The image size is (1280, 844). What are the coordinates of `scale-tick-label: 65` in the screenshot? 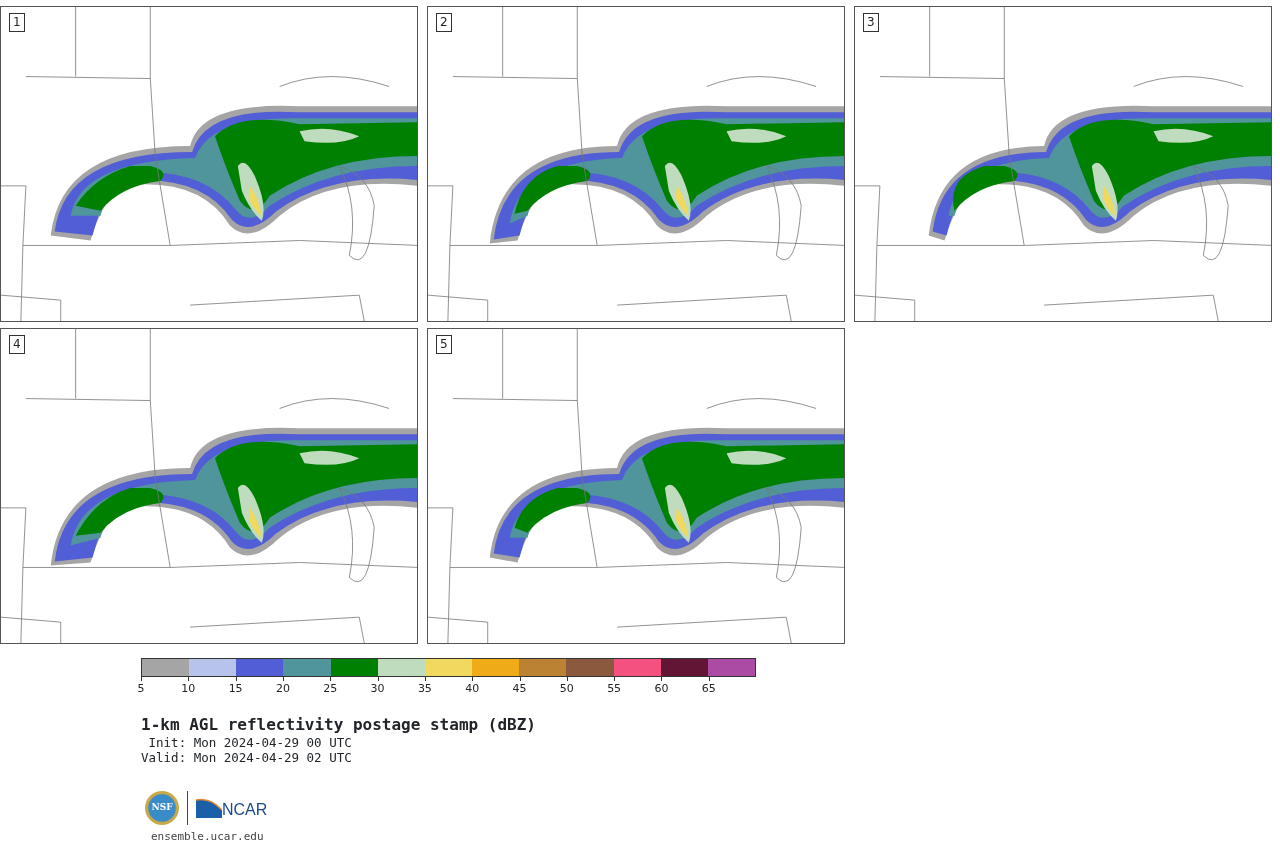 It's located at (708, 688).